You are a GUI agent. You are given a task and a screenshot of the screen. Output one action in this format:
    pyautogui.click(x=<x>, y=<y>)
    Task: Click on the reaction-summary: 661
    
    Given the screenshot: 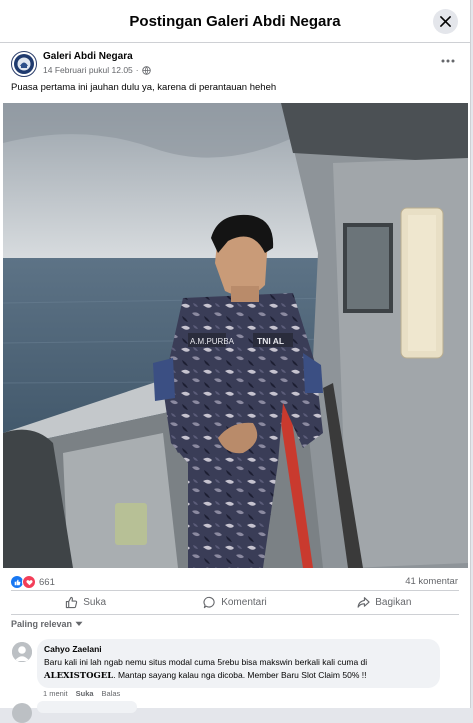 What is the action you would take?
    pyautogui.click(x=33, y=582)
    